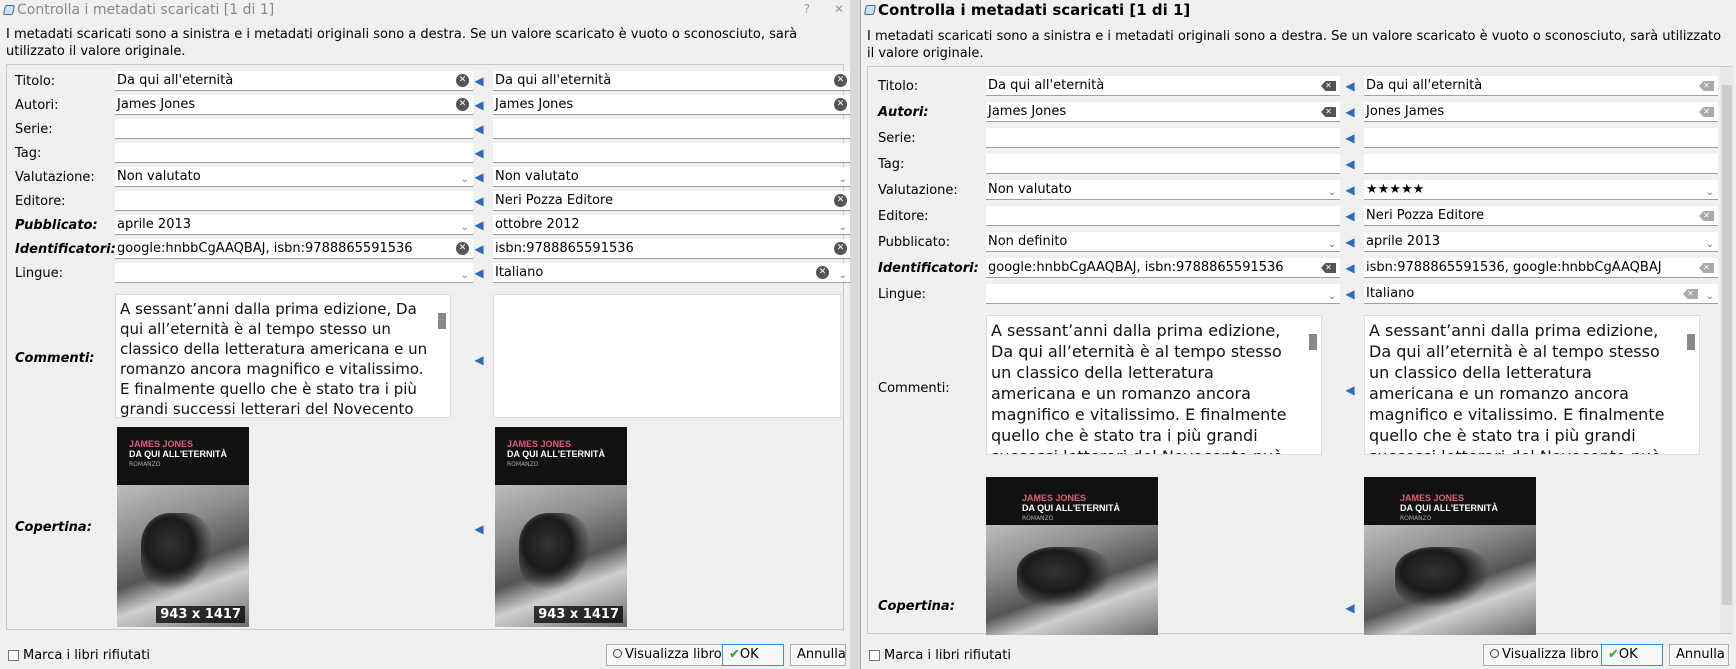  Describe the element at coordinates (1072, 556) in the screenshot. I see `downloaded-cover: JAMES JONES DA QUI ALL'ETERNITÀ ROMANZO` at that location.